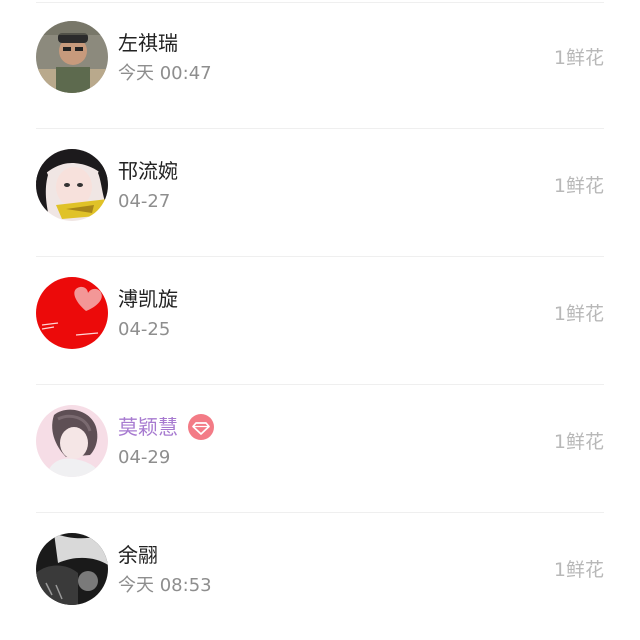 The width and height of the screenshot is (640, 640). Describe the element at coordinates (148, 171) in the screenshot. I see `contact-name: 邗流婉` at that location.